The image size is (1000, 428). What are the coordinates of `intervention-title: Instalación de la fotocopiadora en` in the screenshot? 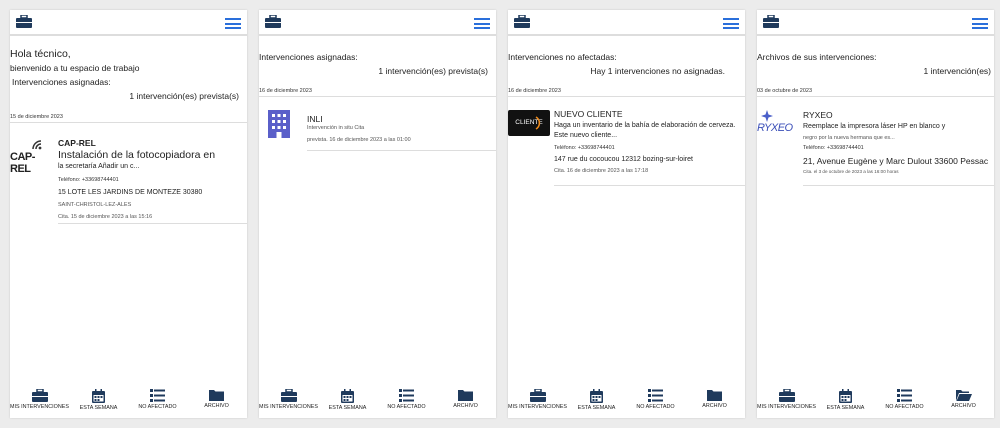 It's located at (137, 155).